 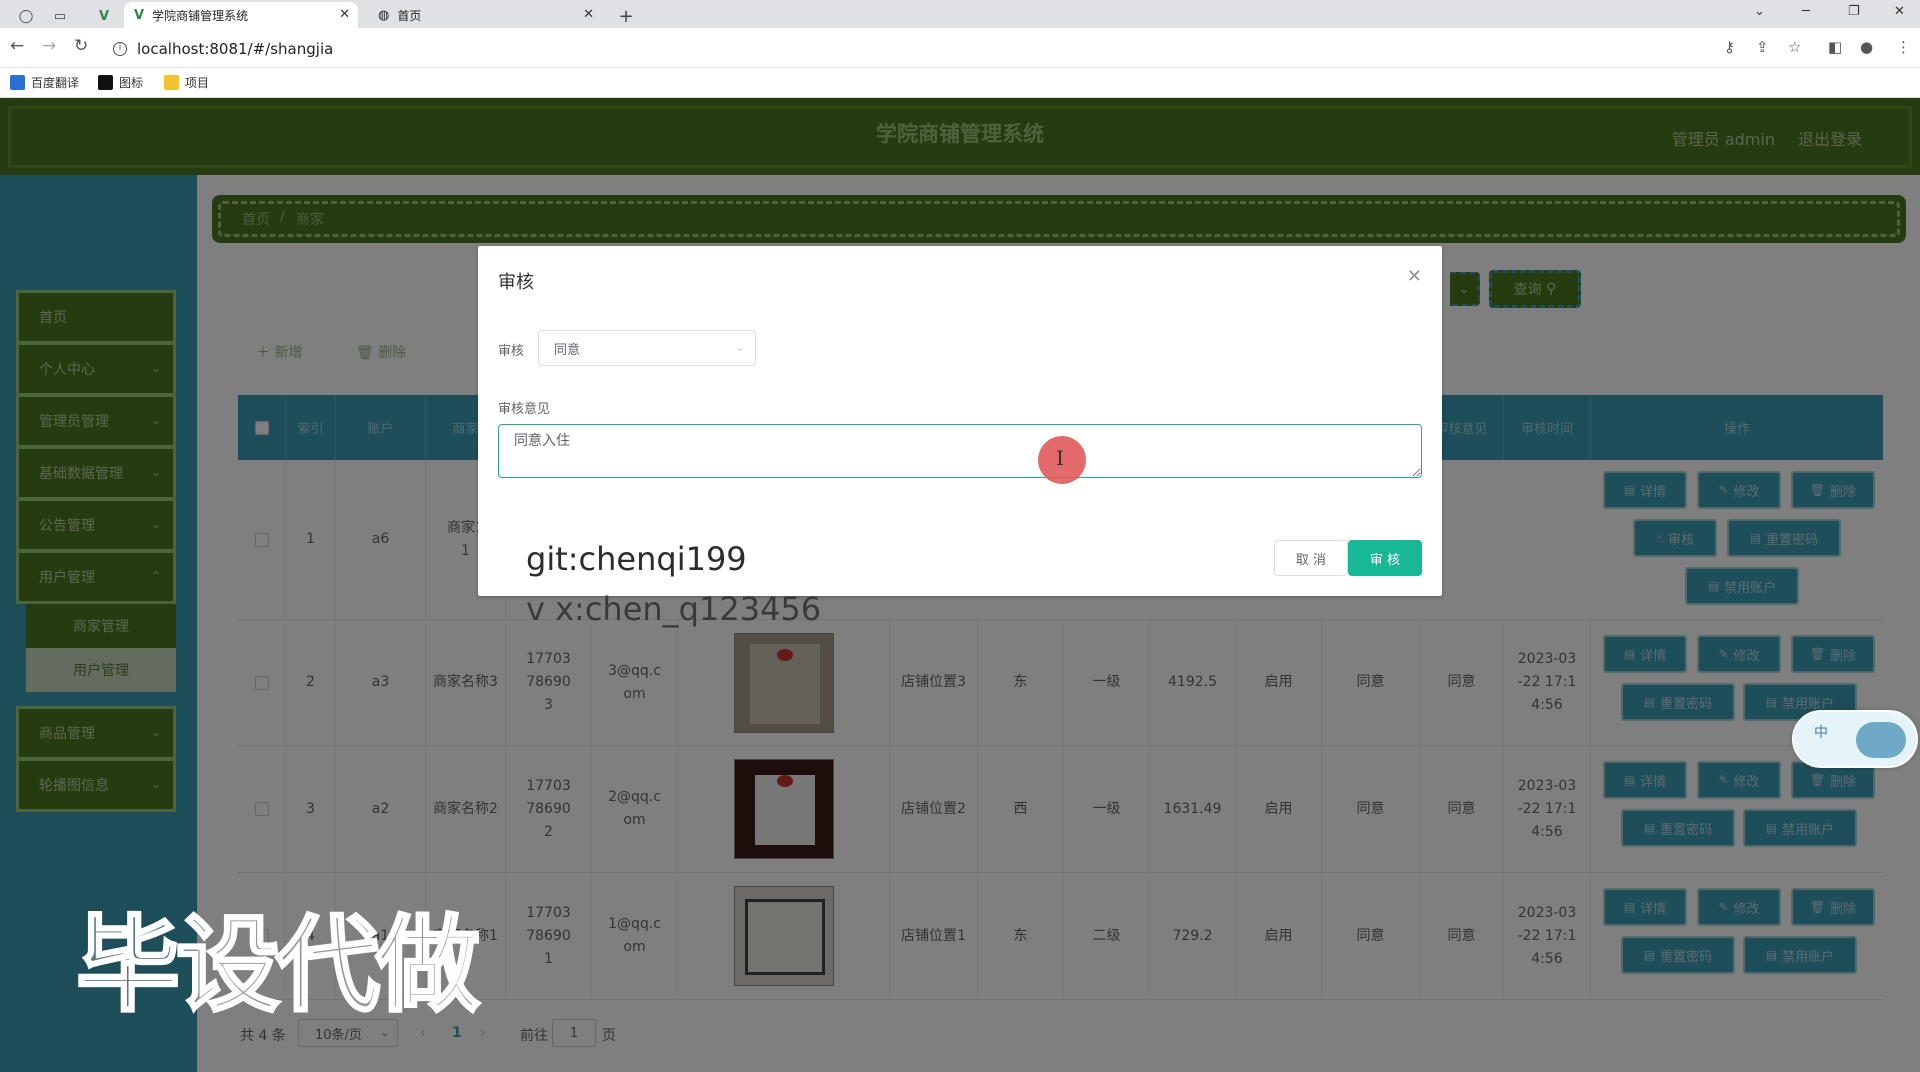 What do you see at coordinates (485, 15) in the screenshot?
I see `tab-home: ◍ 首页 ✕` at bounding box center [485, 15].